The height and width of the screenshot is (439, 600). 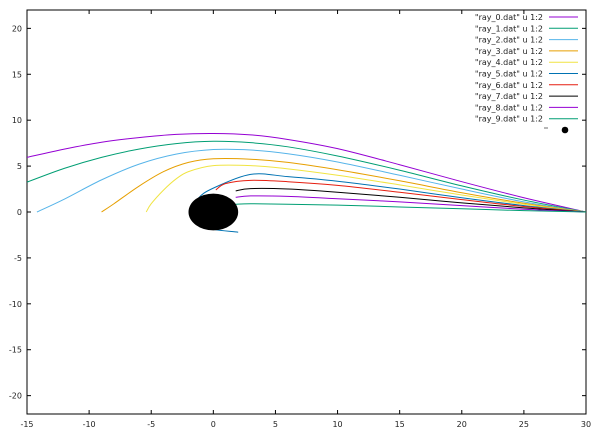 I want to click on black-hole-disc, so click(x=213, y=212).